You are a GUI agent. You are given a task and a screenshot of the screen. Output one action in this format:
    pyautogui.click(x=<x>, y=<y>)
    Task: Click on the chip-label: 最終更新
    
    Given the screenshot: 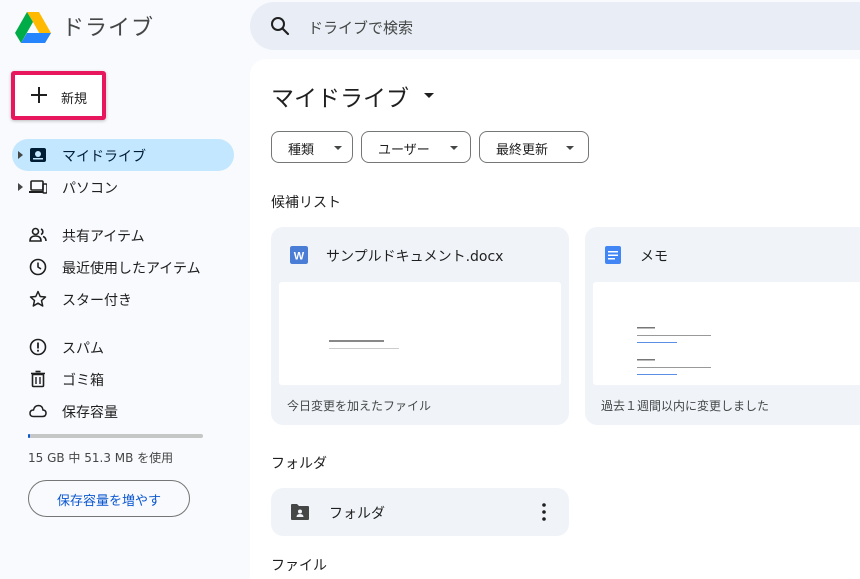 What is the action you would take?
    pyautogui.click(x=522, y=150)
    